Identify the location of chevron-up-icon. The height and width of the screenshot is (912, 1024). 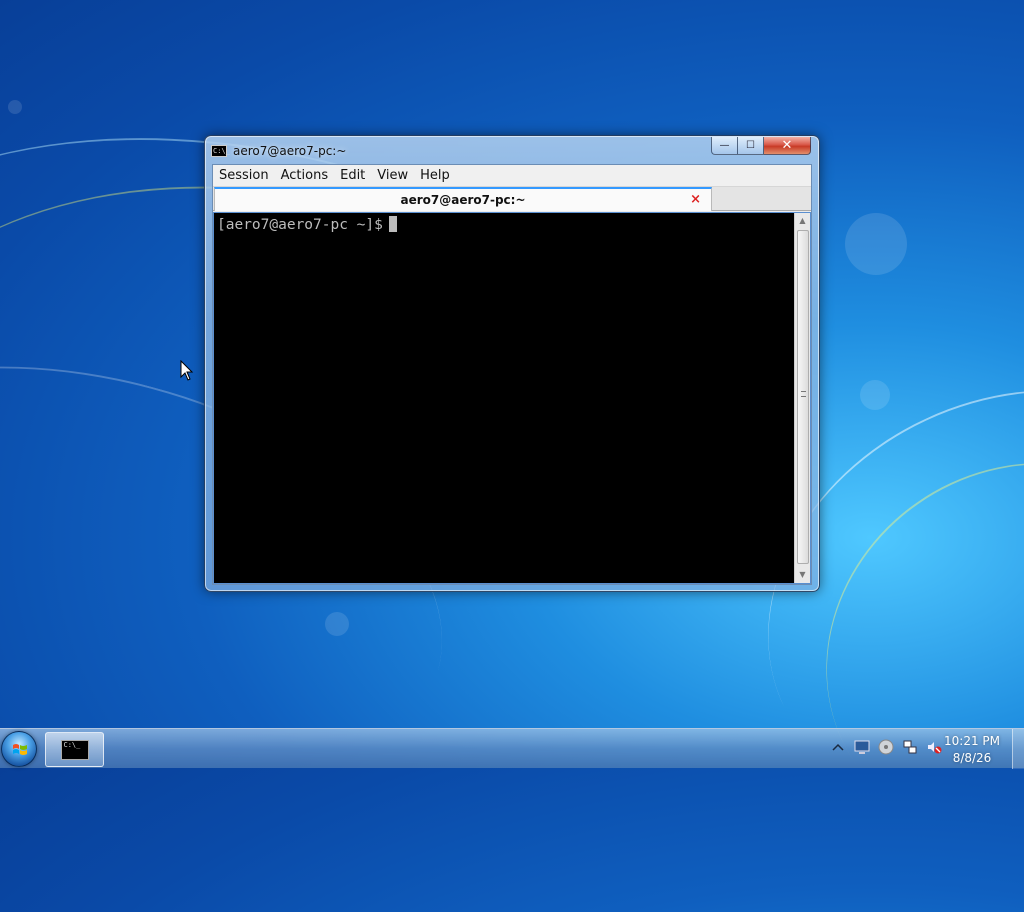
(838, 747).